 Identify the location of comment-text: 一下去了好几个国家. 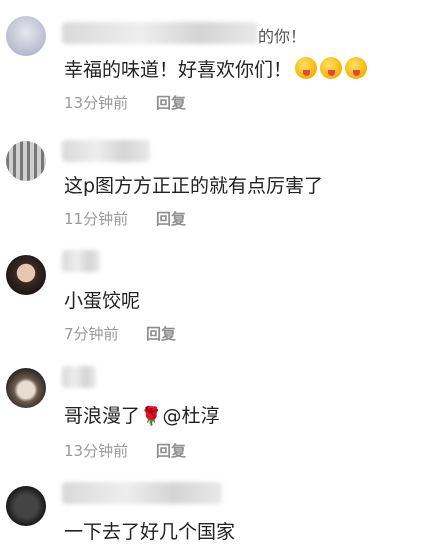
(150, 532).